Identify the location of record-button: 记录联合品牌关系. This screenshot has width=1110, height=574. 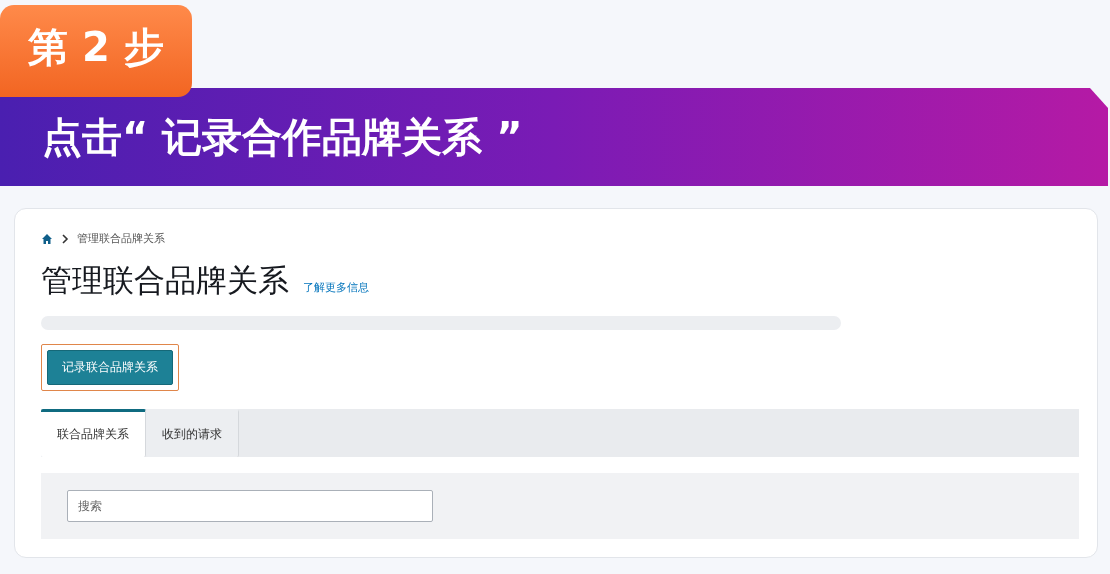
(110, 367).